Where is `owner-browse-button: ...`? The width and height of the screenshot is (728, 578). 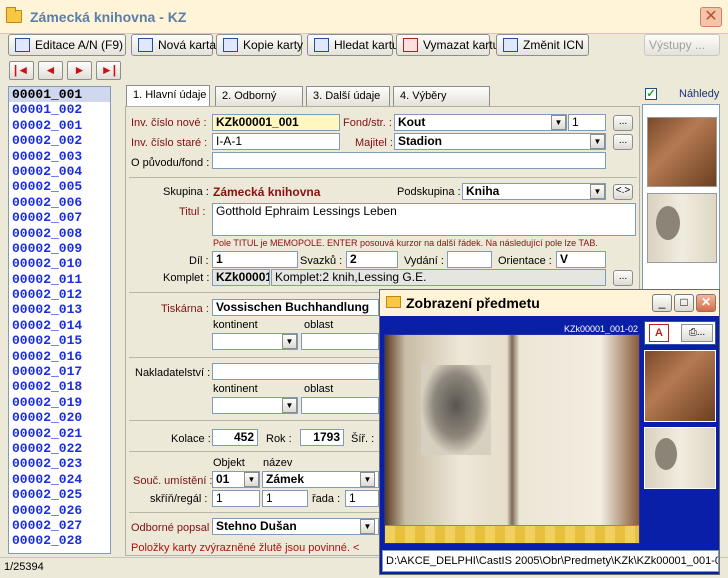
owner-browse-button: ... is located at coordinates (623, 142).